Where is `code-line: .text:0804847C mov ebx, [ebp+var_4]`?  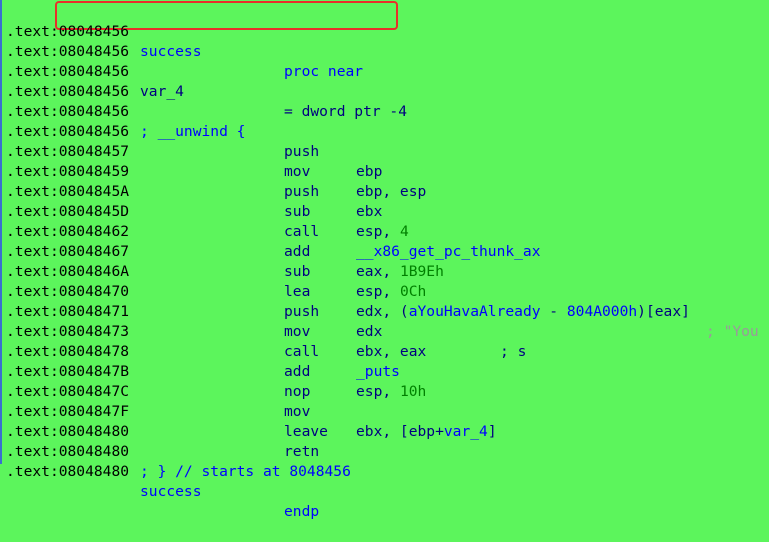
code-line: .text:0804847C mov ebx, [ebp+var_4] is located at coordinates (385, 401).